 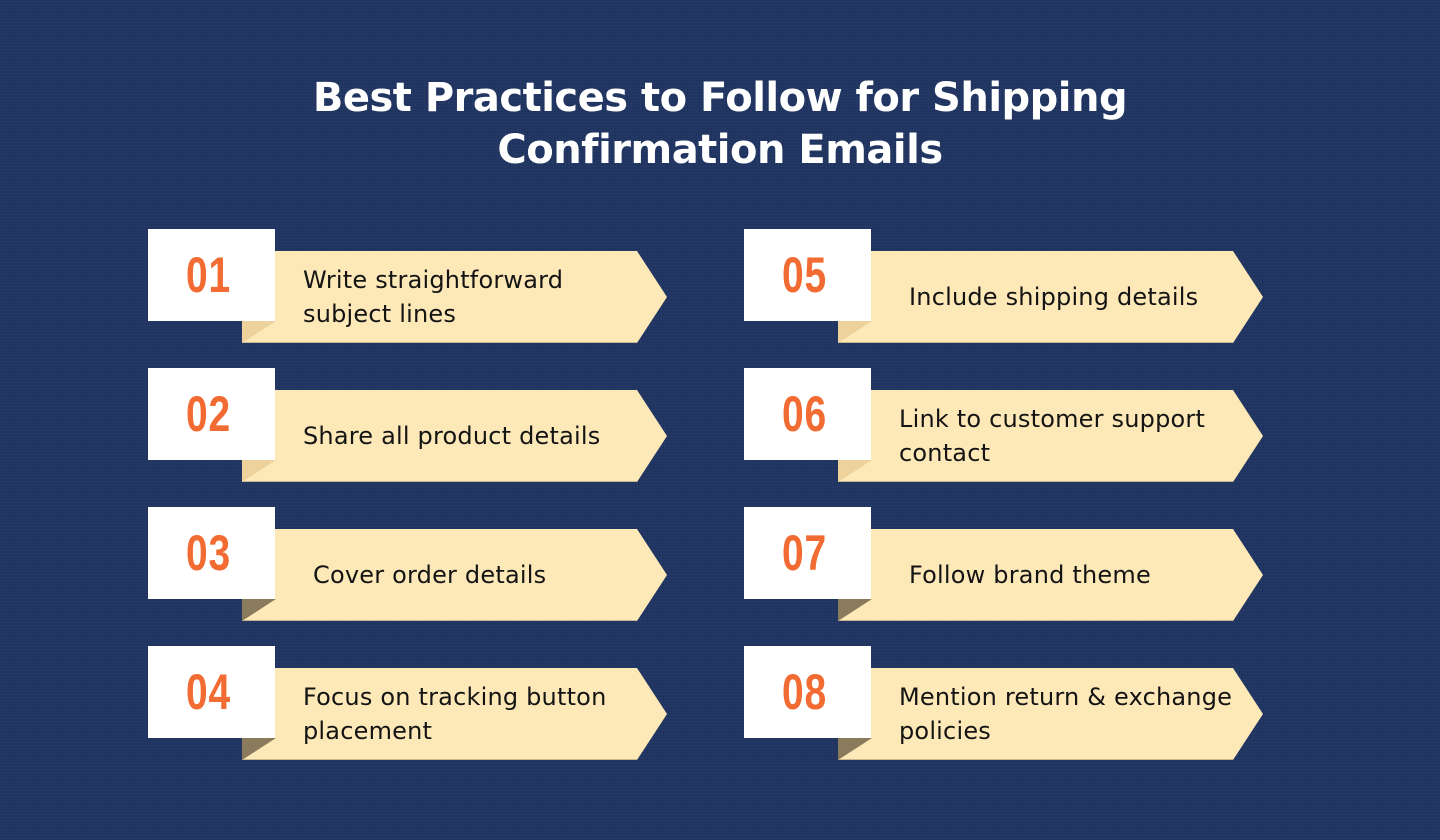 What do you see at coordinates (430, 575) in the screenshot?
I see `practice-text-content: Cover order details` at bounding box center [430, 575].